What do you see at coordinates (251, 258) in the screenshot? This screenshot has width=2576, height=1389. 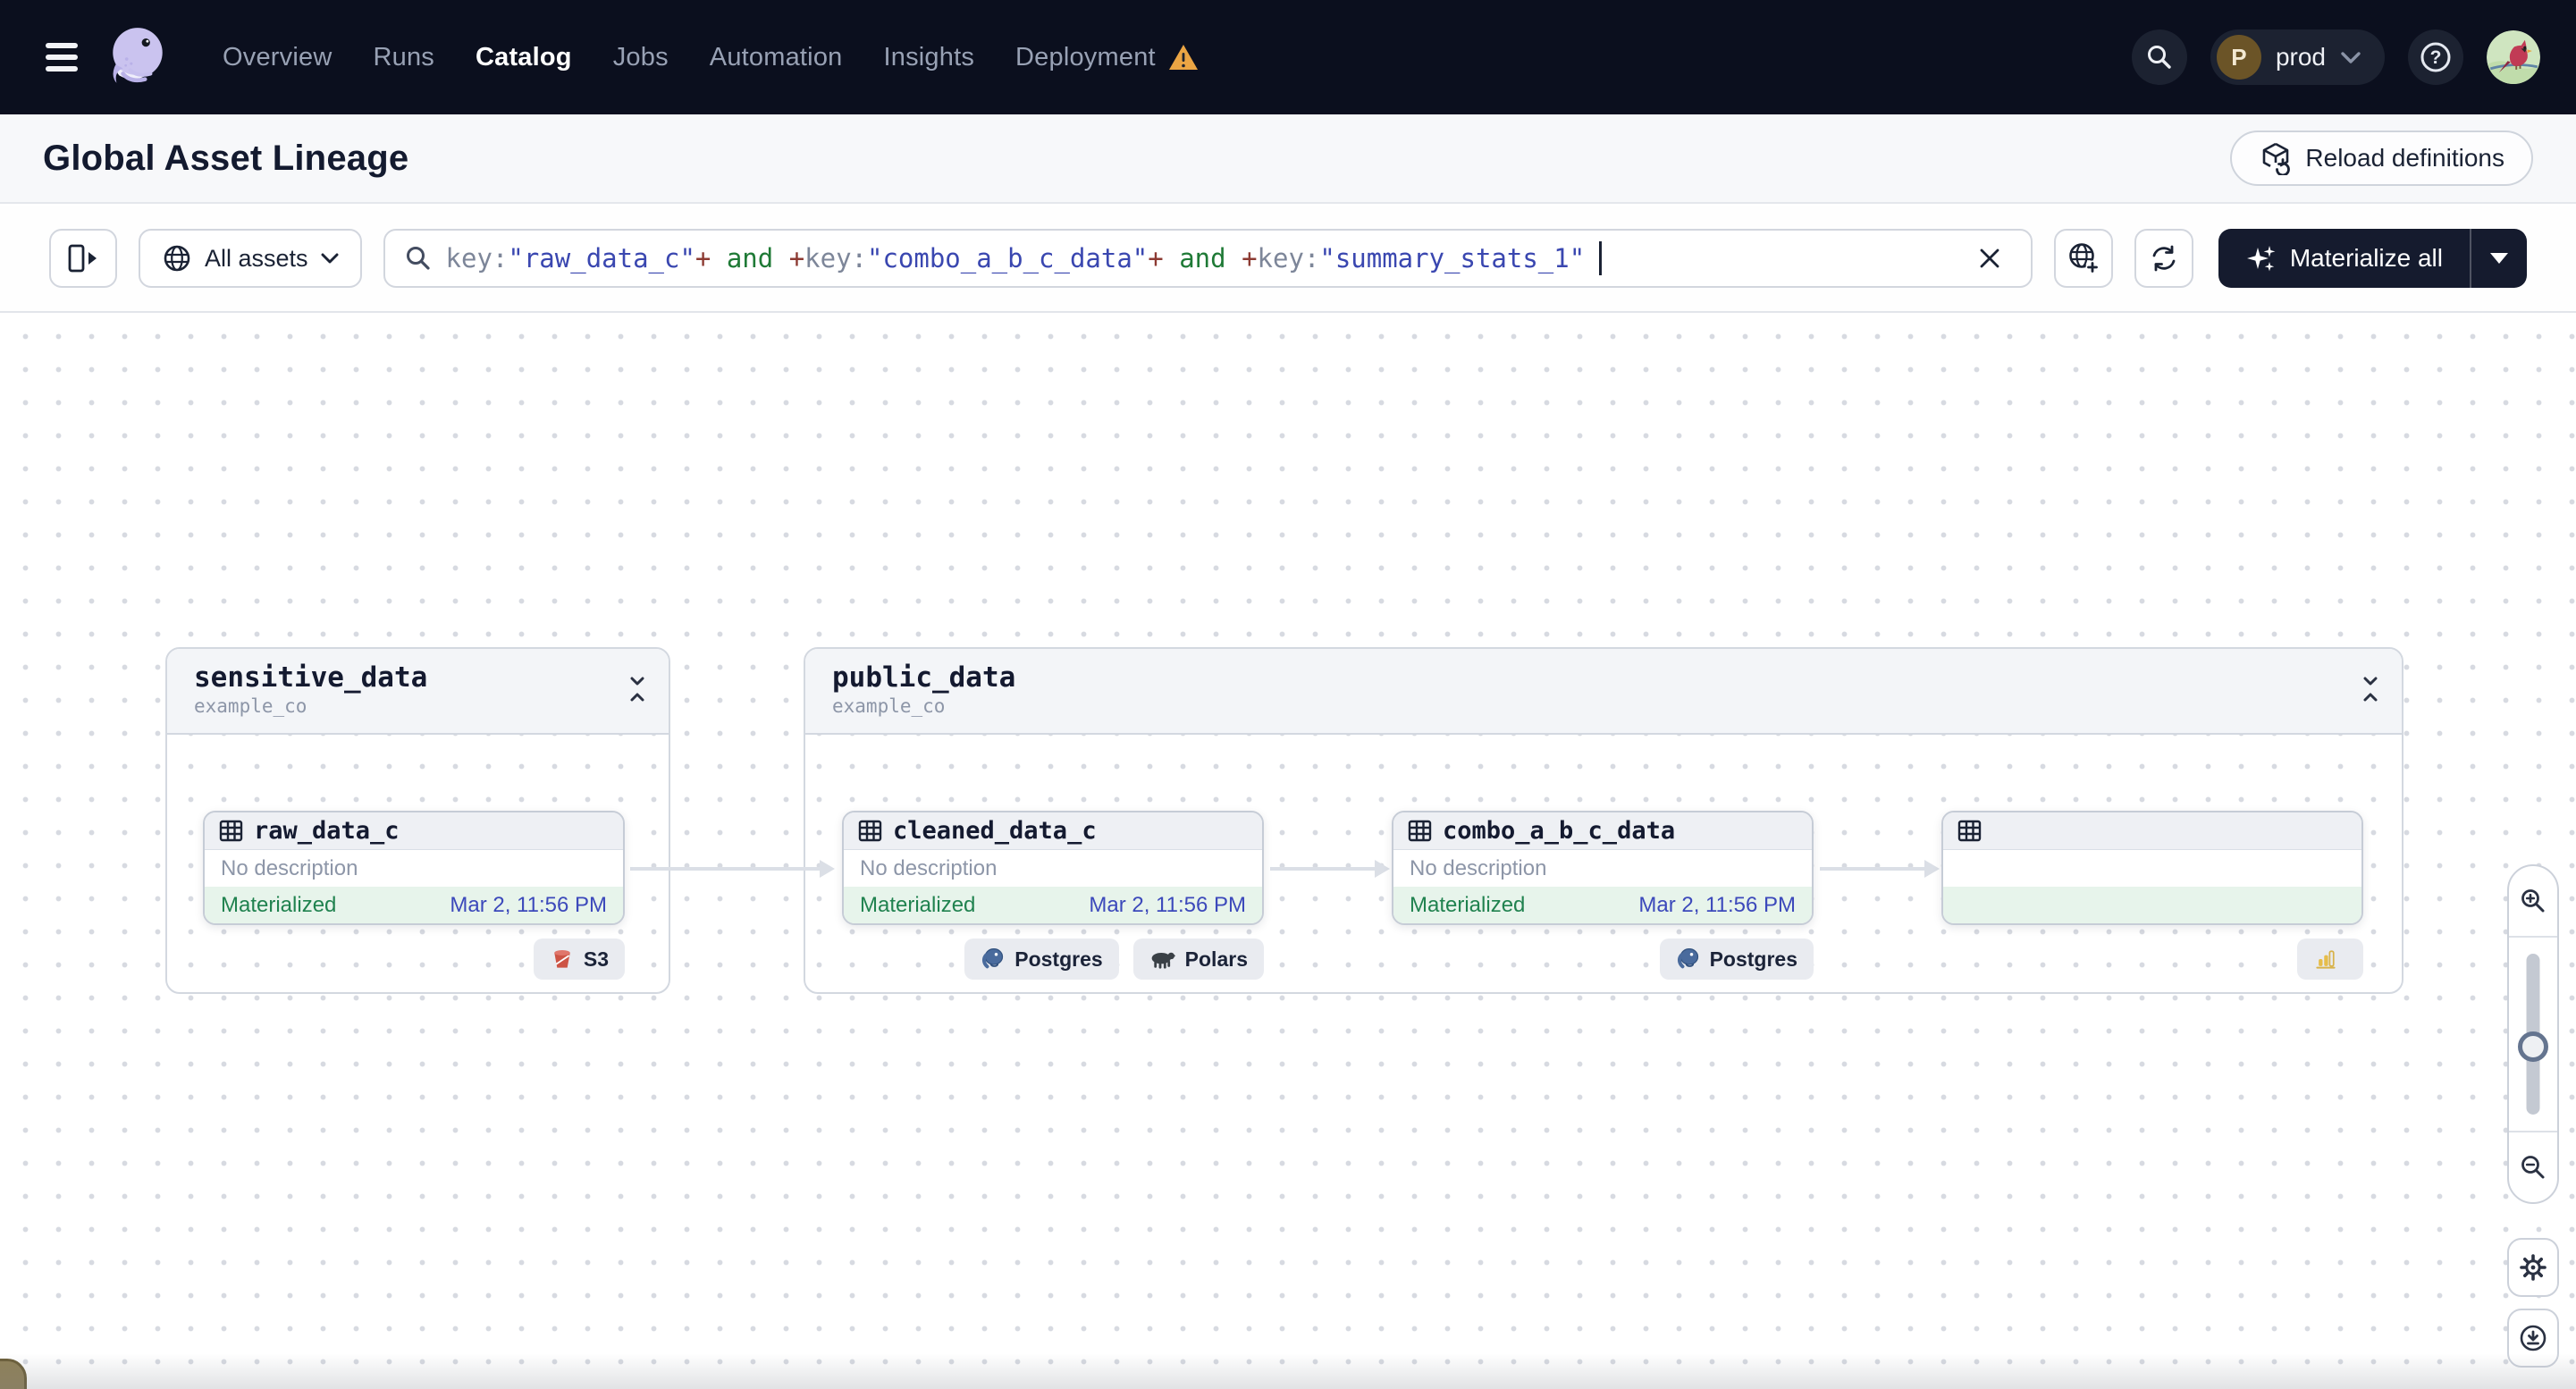 I see `asset-scope-dropdown: All assets` at bounding box center [251, 258].